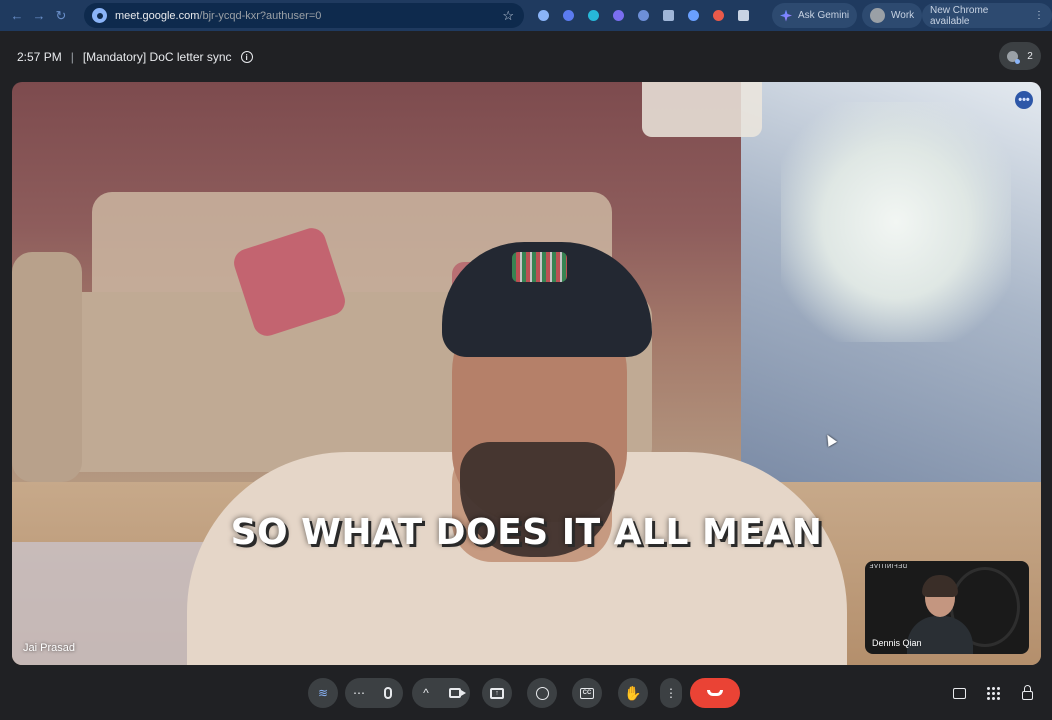  Describe the element at coordinates (888, 567) in the screenshot. I see `shirt-logo-text: DEFINITIVE` at that location.